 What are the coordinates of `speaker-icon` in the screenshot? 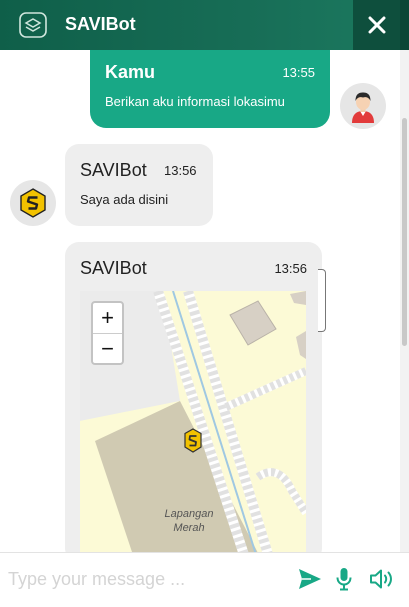 It's located at (381, 579).